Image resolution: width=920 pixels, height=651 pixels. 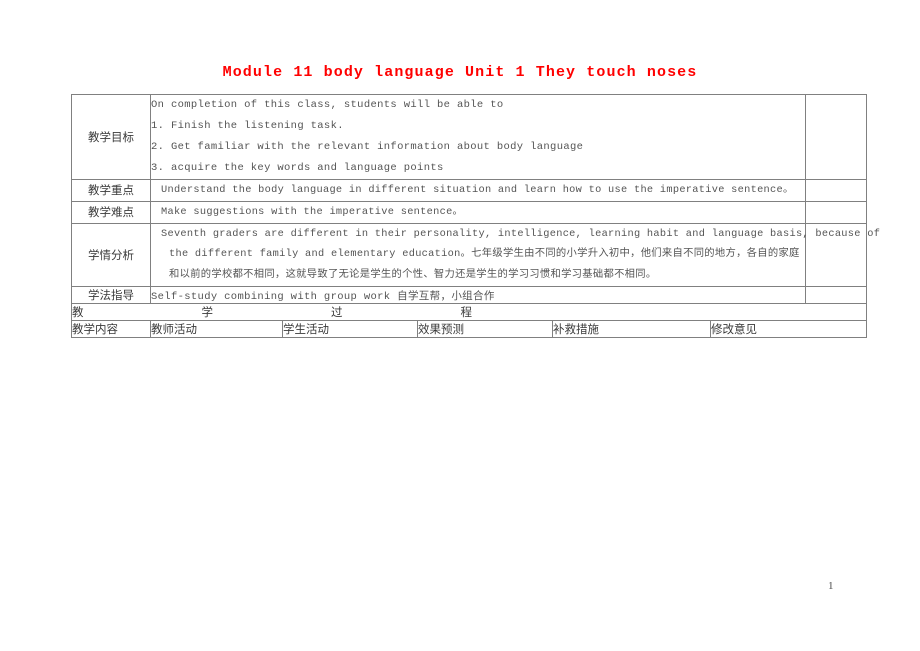 What do you see at coordinates (111, 137) in the screenshot?
I see `row-label-objectives: 教学目标` at bounding box center [111, 137].